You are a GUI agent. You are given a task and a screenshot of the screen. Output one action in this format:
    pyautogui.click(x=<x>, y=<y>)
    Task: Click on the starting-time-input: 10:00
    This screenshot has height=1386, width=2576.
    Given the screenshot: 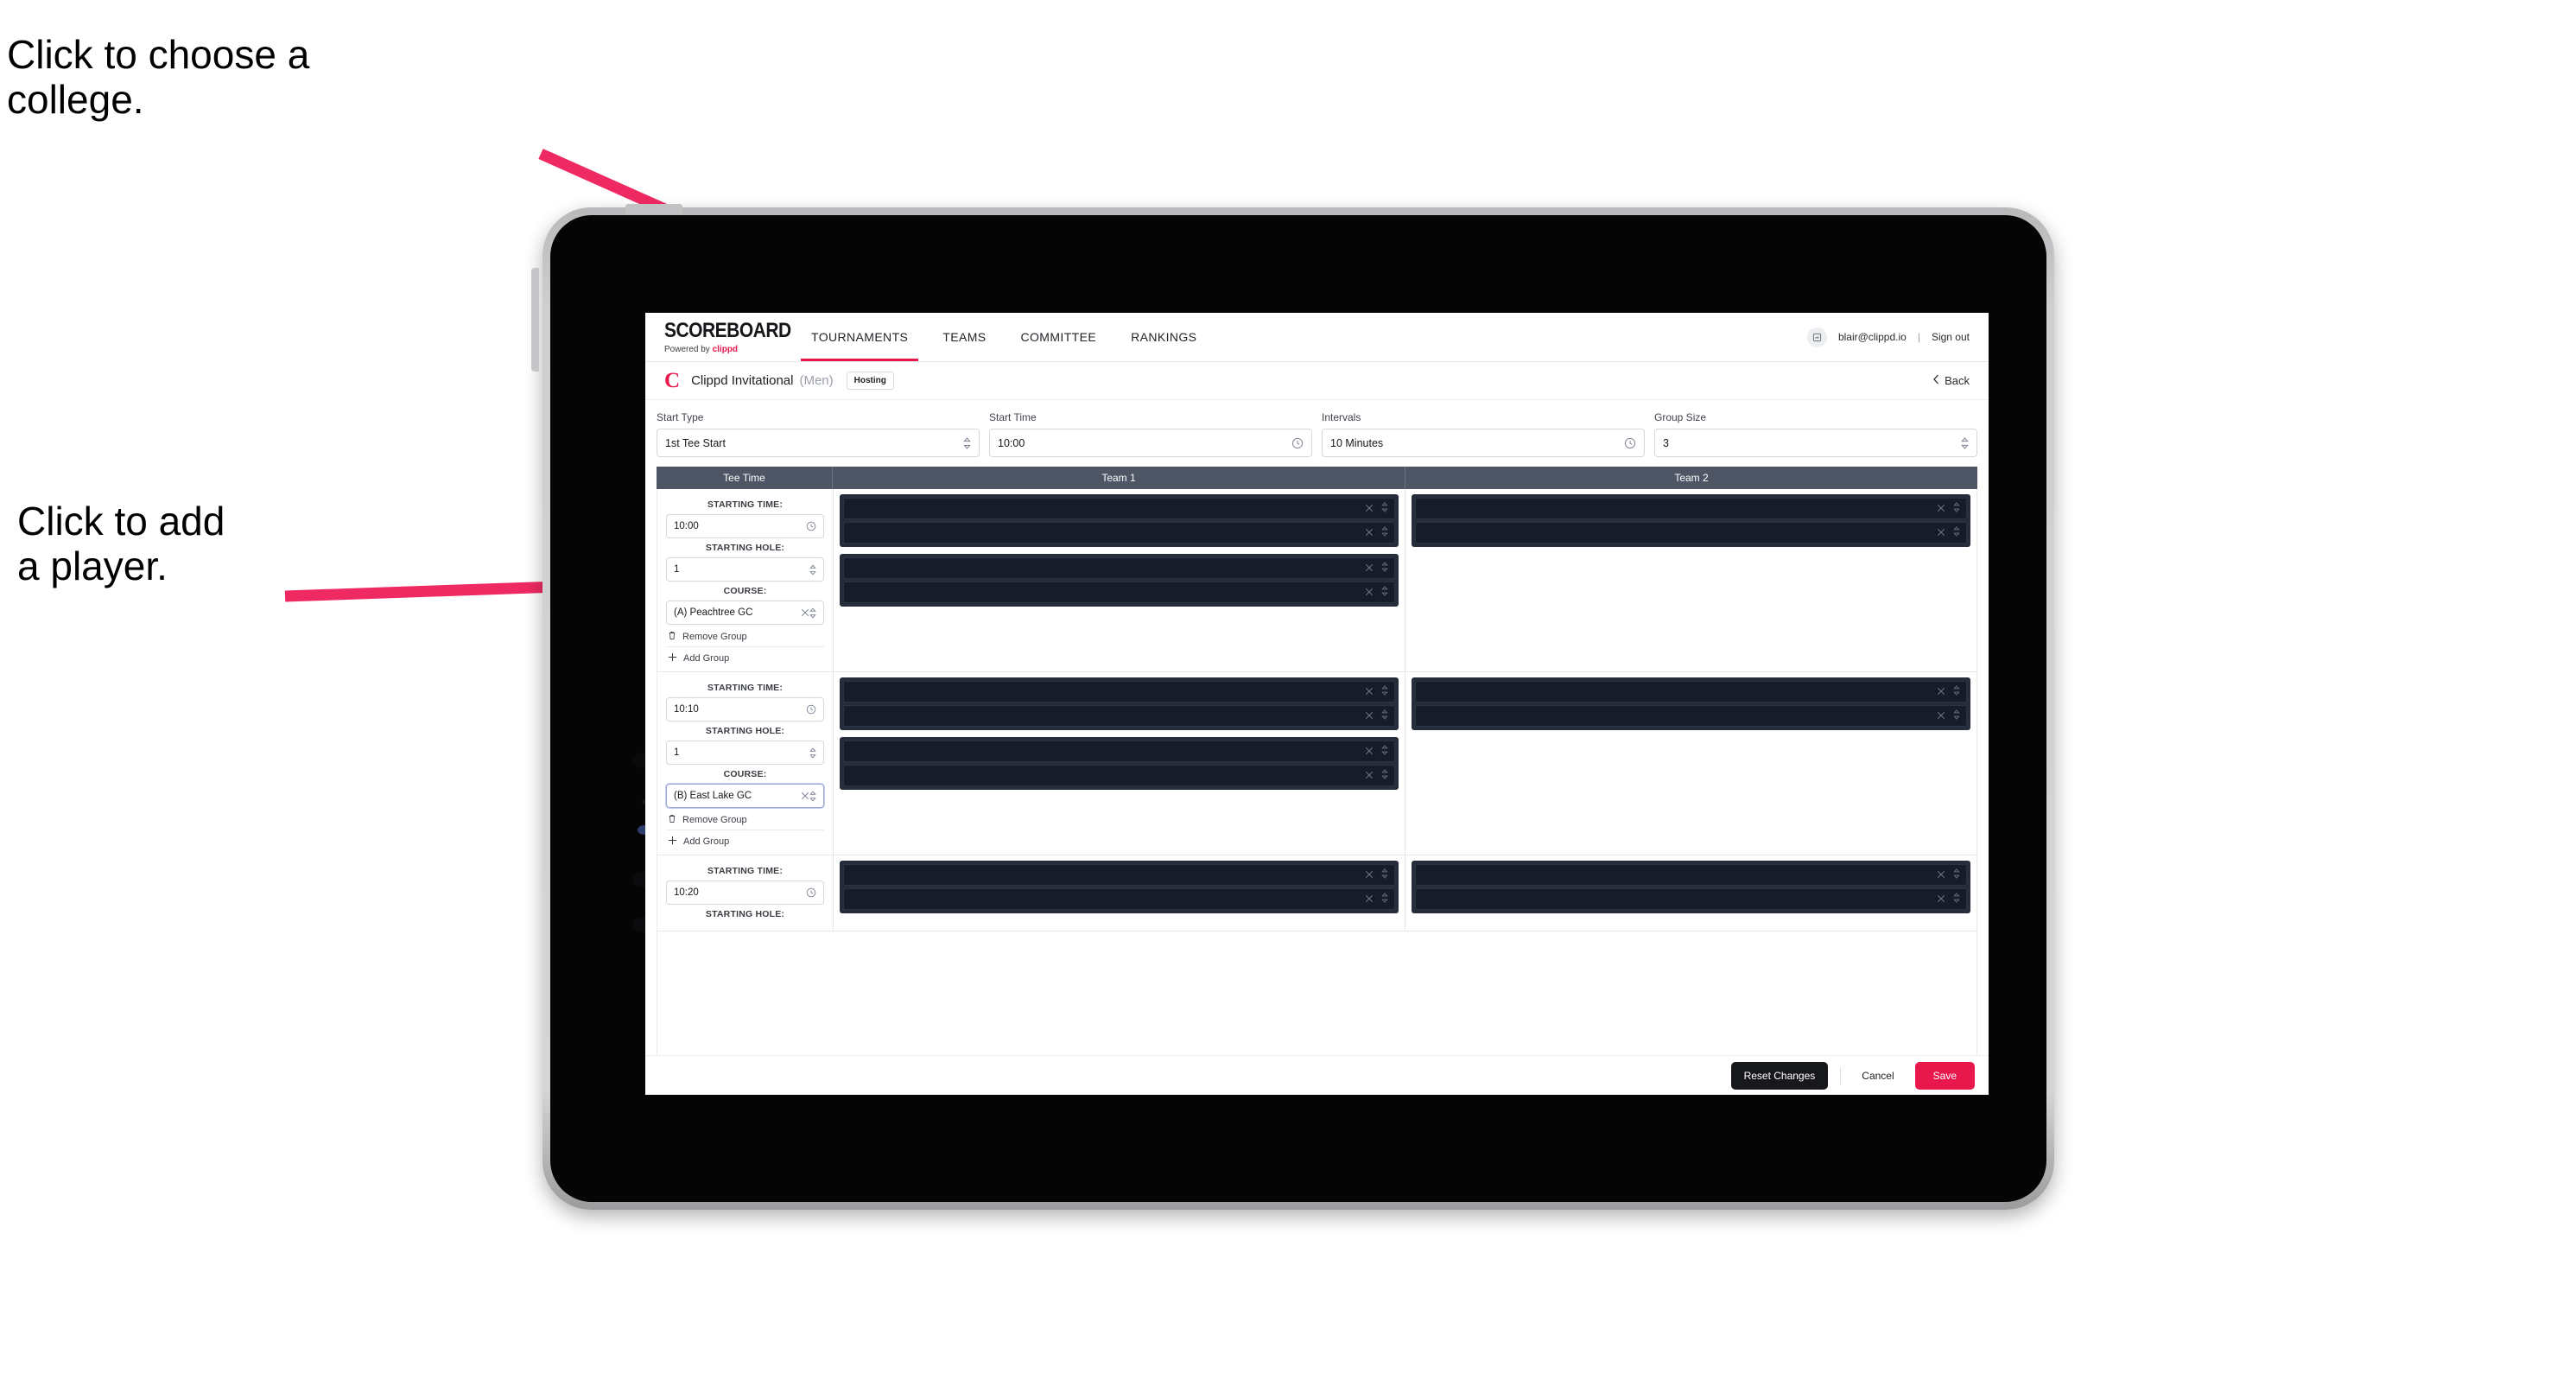 What is the action you would take?
    pyautogui.click(x=745, y=526)
    